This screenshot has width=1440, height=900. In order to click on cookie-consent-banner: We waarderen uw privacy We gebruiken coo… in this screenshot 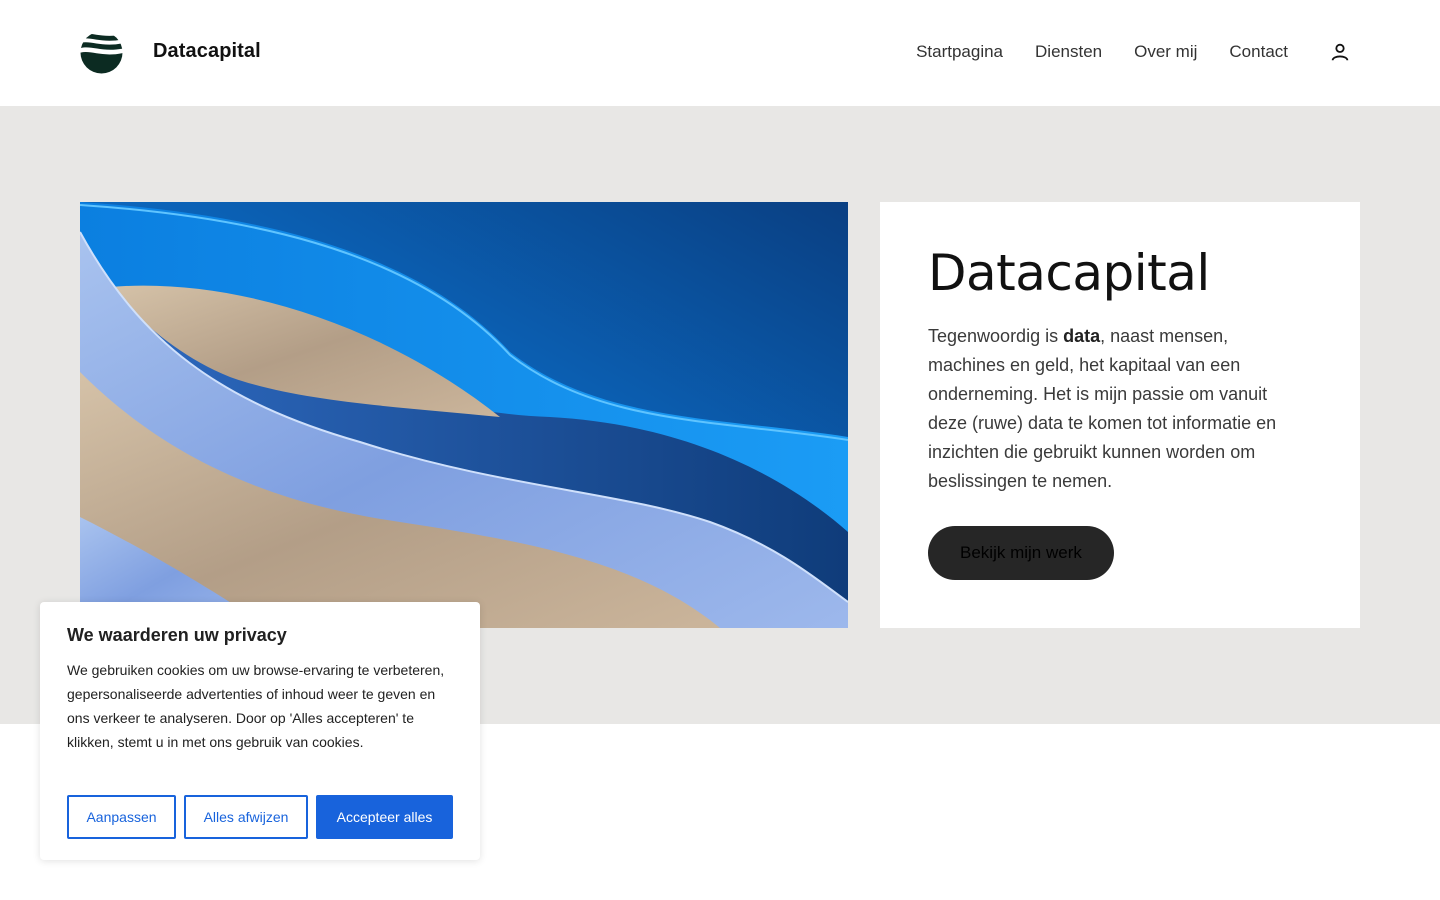, I will do `click(260, 731)`.